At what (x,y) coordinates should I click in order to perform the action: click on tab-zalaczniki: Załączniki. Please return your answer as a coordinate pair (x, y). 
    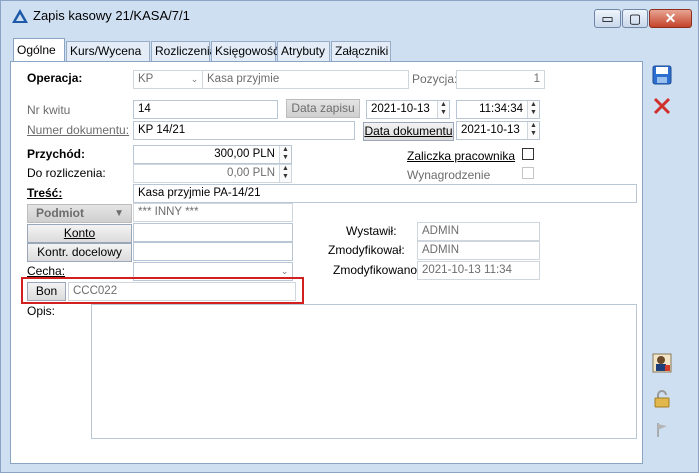
    Looking at the image, I should click on (361, 51).